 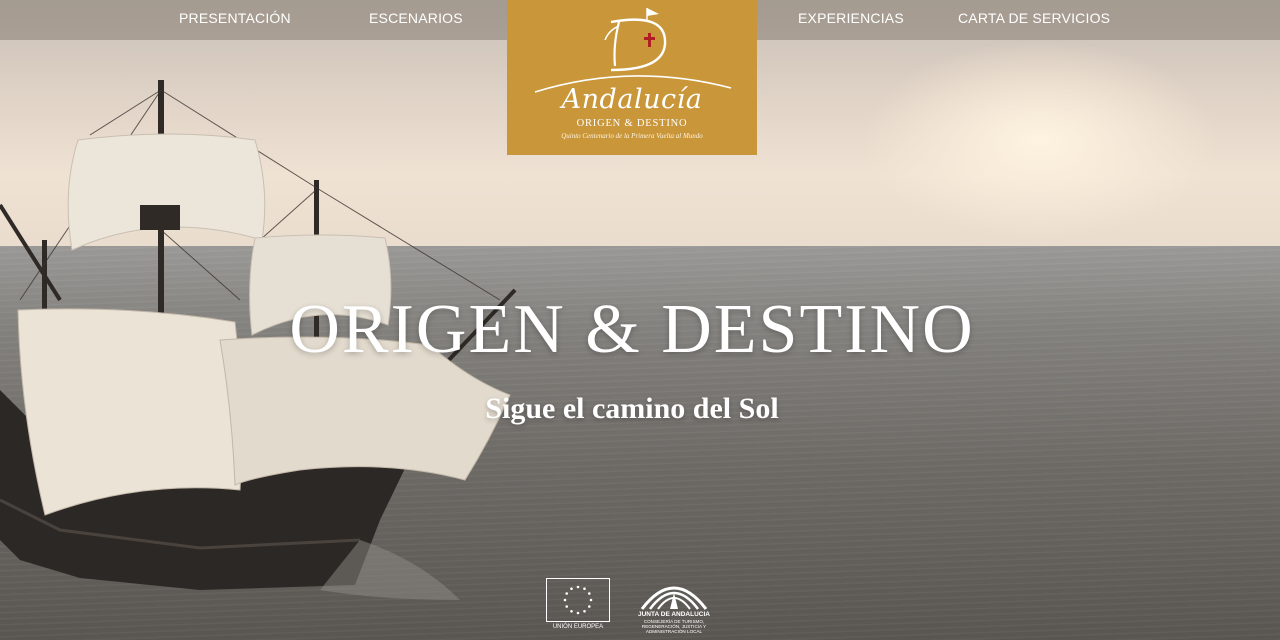 What do you see at coordinates (1040, 140) in the screenshot?
I see `sun-glow` at bounding box center [1040, 140].